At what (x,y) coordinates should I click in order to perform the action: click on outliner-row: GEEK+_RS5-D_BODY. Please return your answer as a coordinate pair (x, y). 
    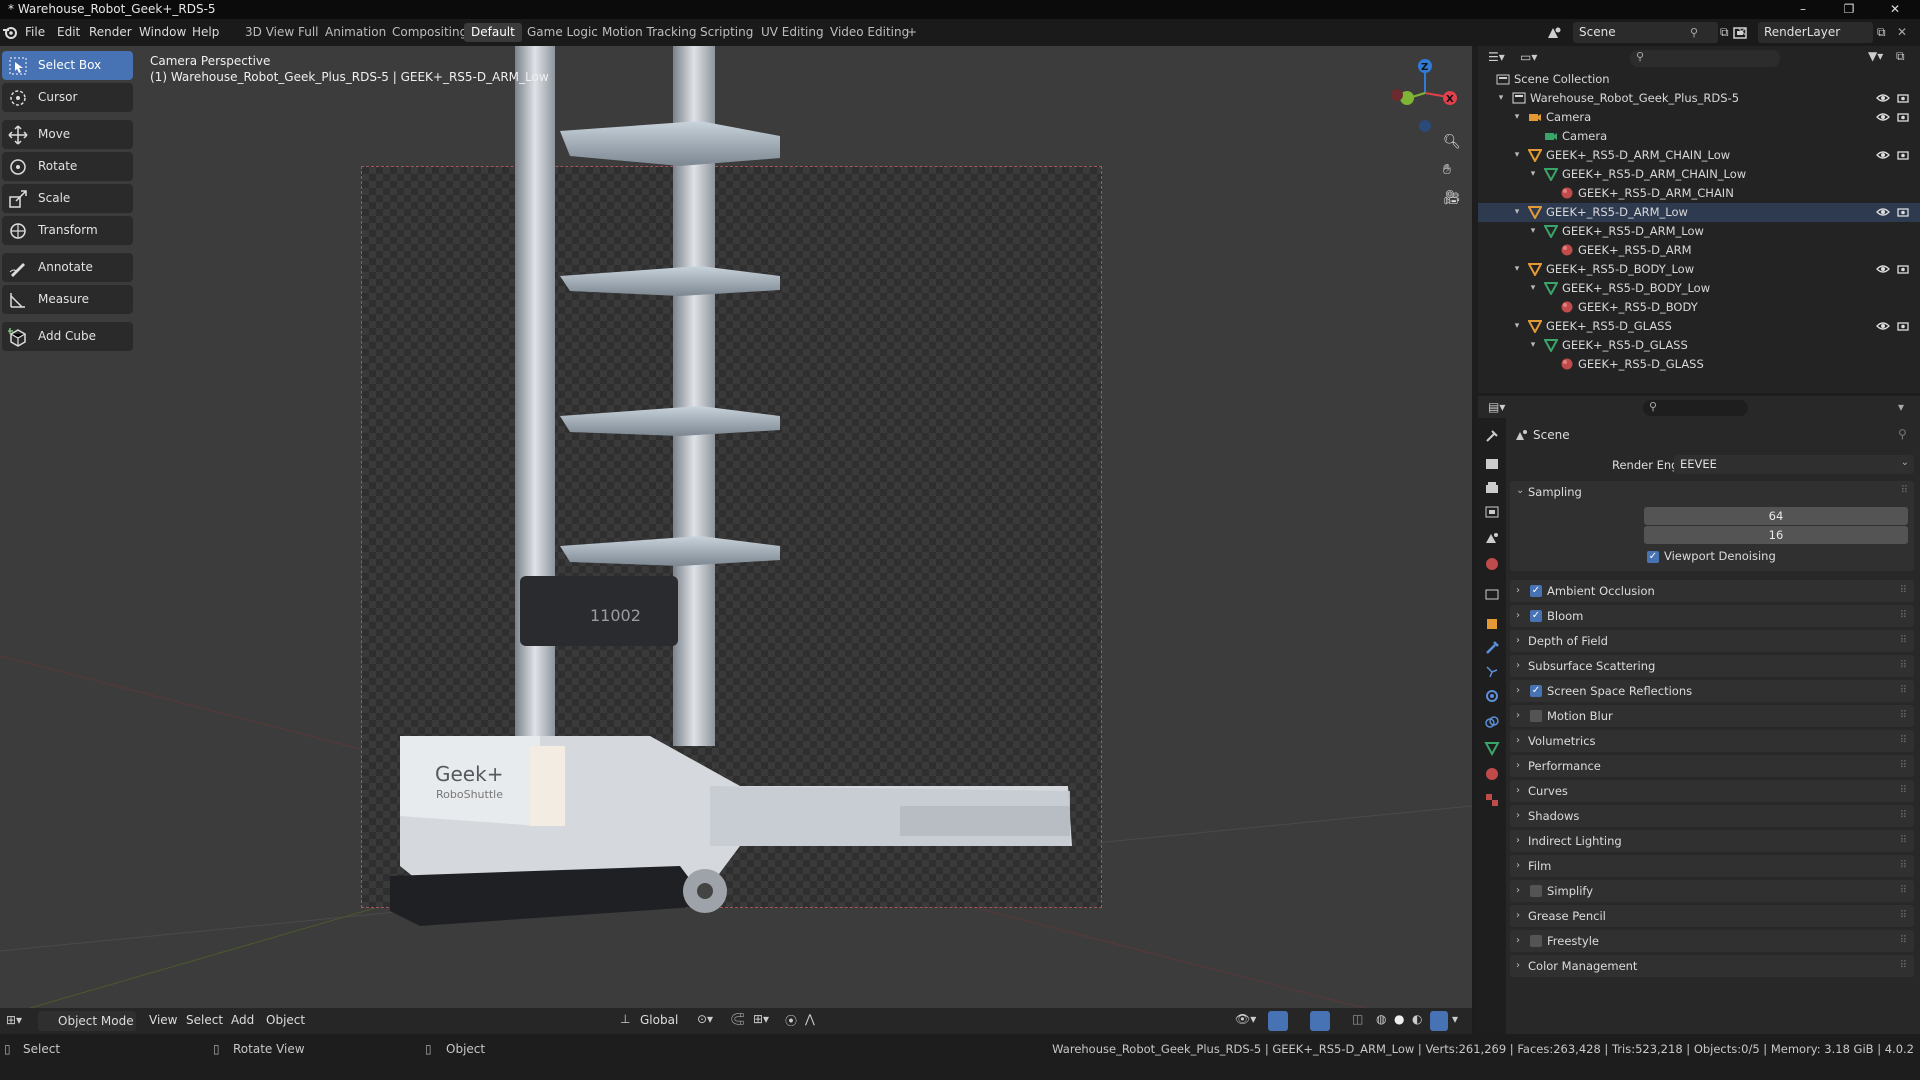
    Looking at the image, I should click on (1699, 307).